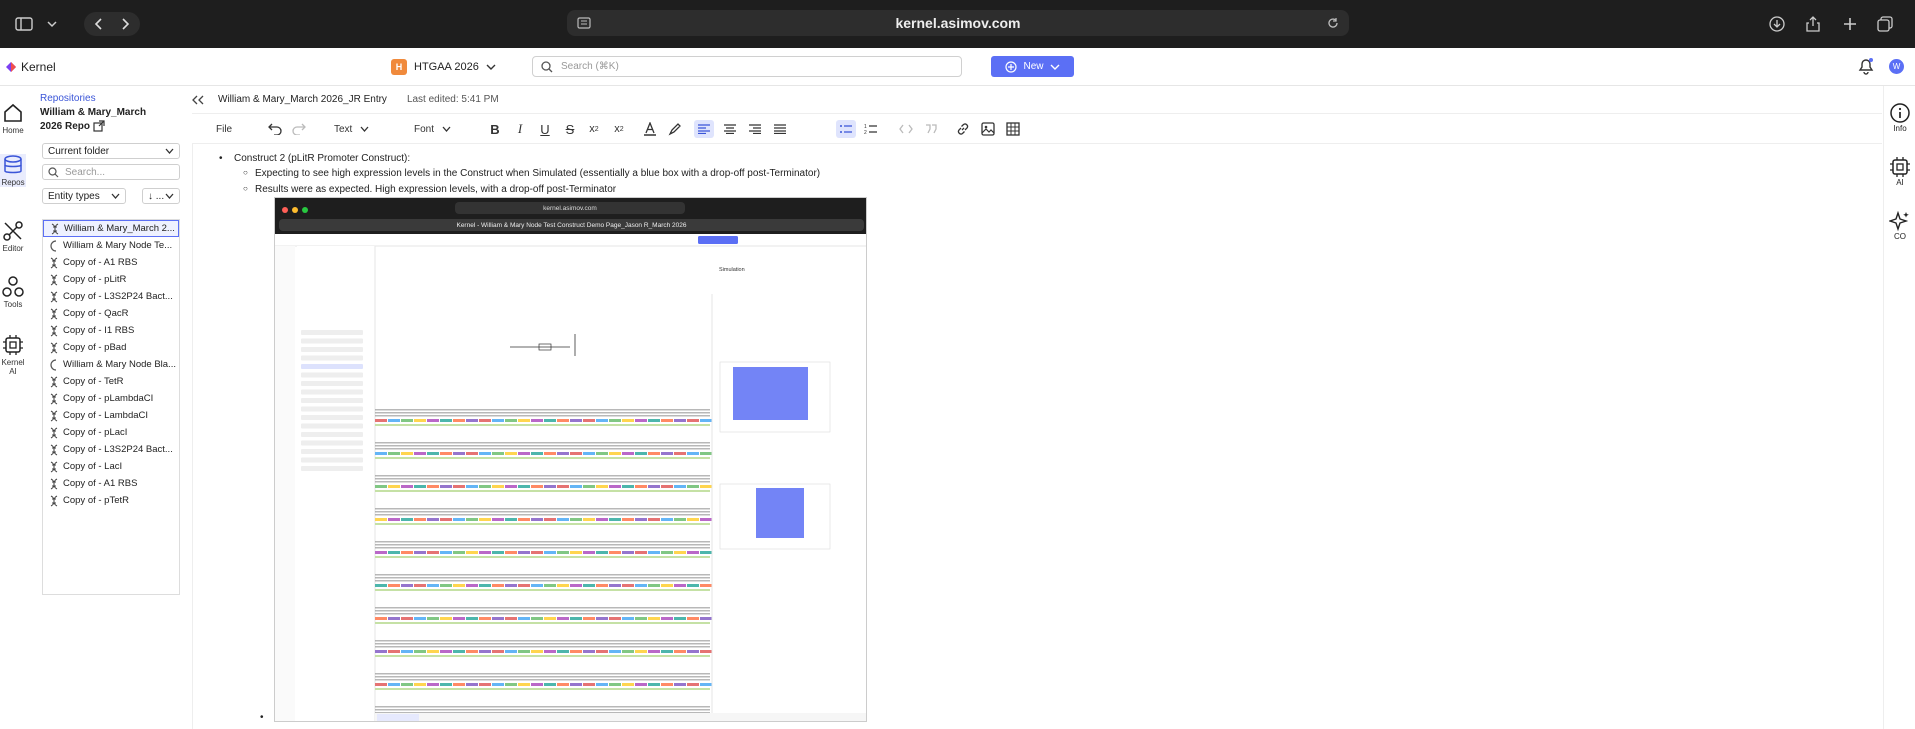  Describe the element at coordinates (111, 313) in the screenshot. I see `file-list-item: Copy of - QacR` at that location.